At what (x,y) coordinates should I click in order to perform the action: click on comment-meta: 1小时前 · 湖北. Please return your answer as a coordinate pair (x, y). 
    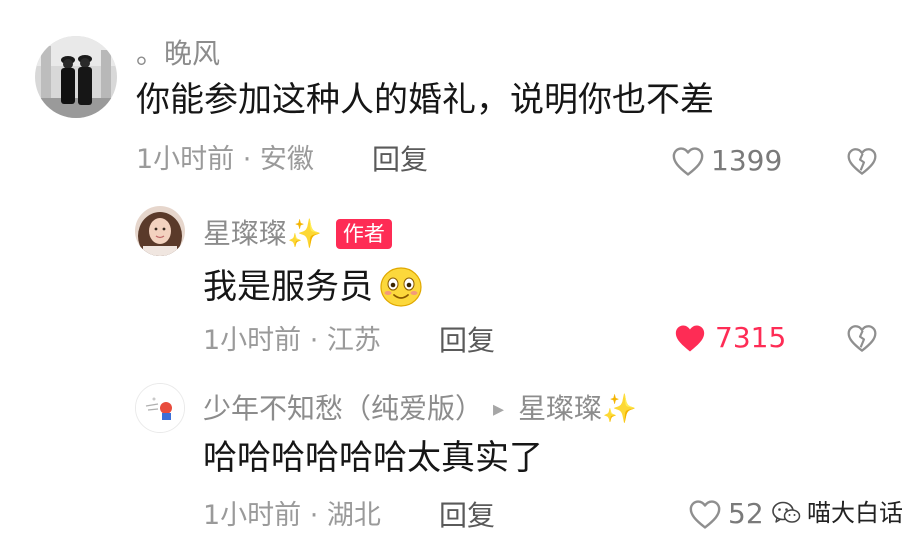
    Looking at the image, I should click on (292, 515).